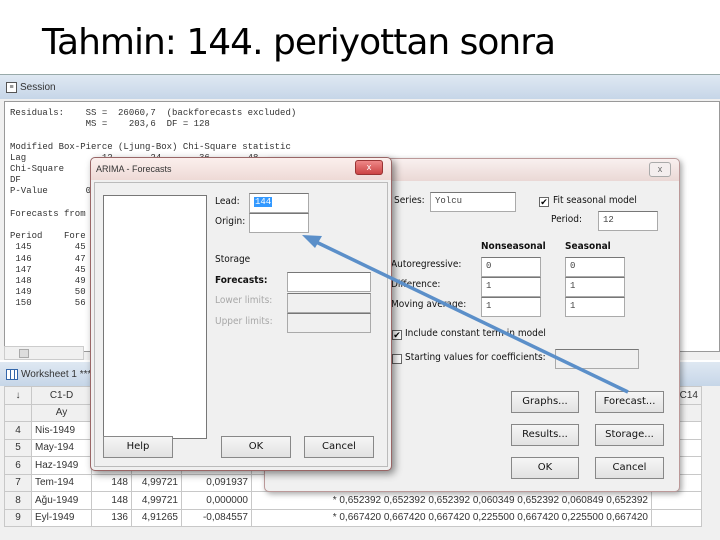 The height and width of the screenshot is (540, 720). I want to click on session-titlebar: ≡ Session, so click(360, 87).